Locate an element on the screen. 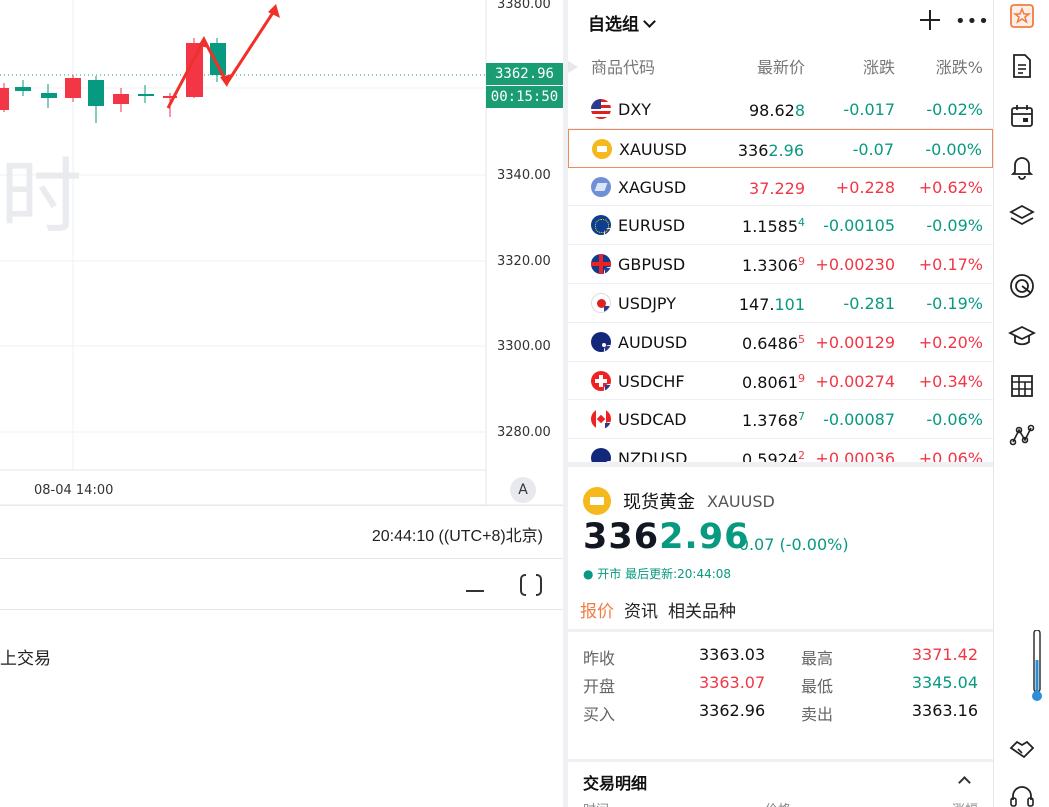 This screenshot has height=807, width=1049. watchlist-row-eurusd: EURUSD 1.15854 -0.00105 -0.09% is located at coordinates (780, 226).